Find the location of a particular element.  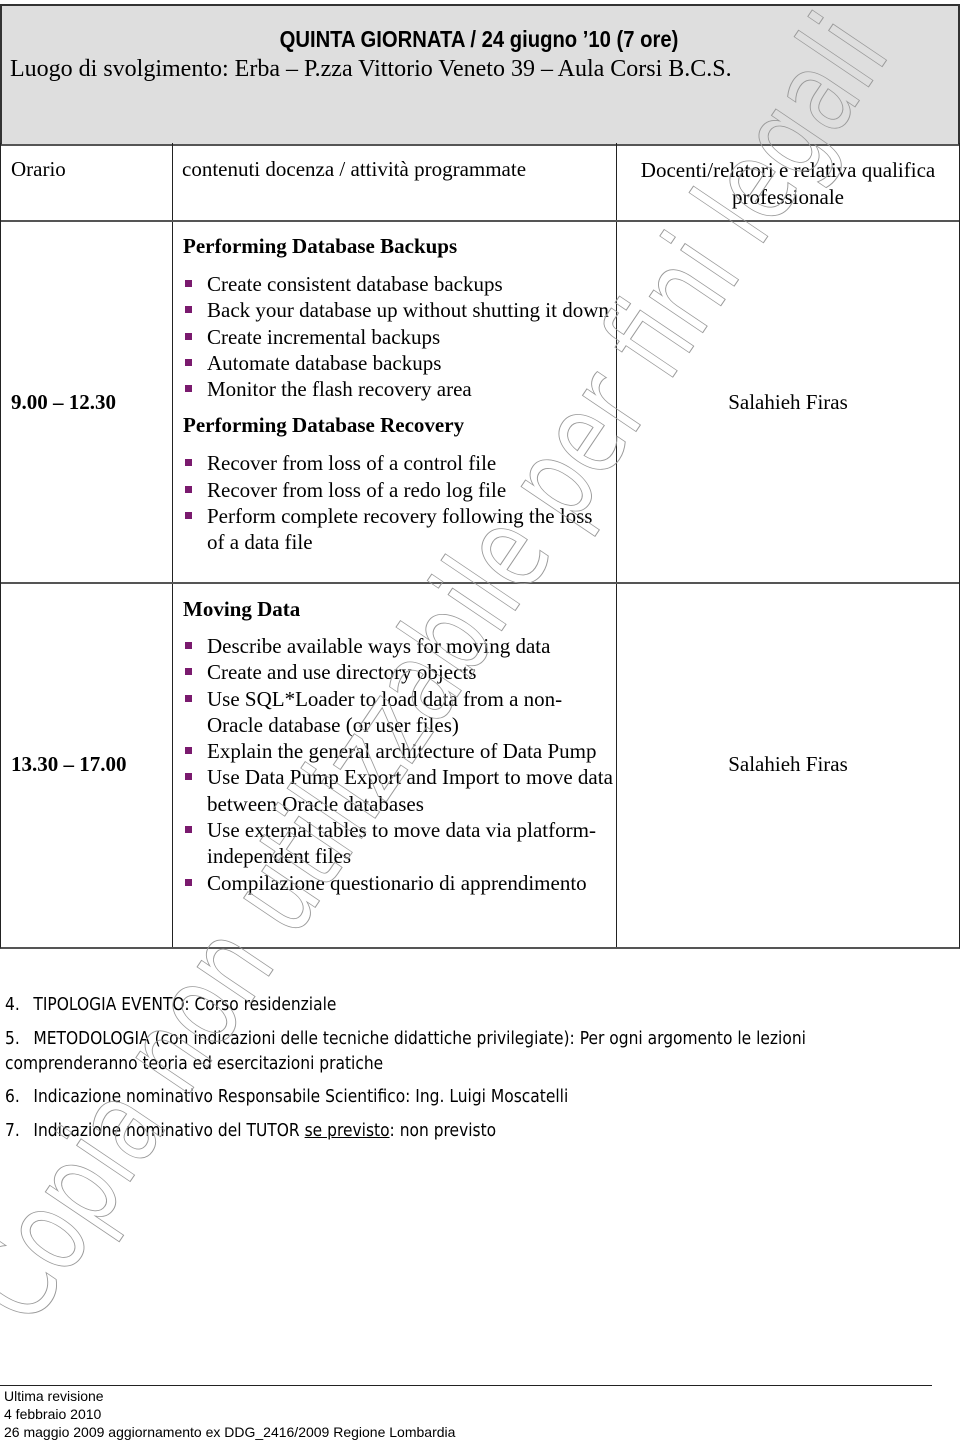

day-title: QUINTA GIORNATA / 24 giugno ’10 (7 ore) is located at coordinates (479, 39).